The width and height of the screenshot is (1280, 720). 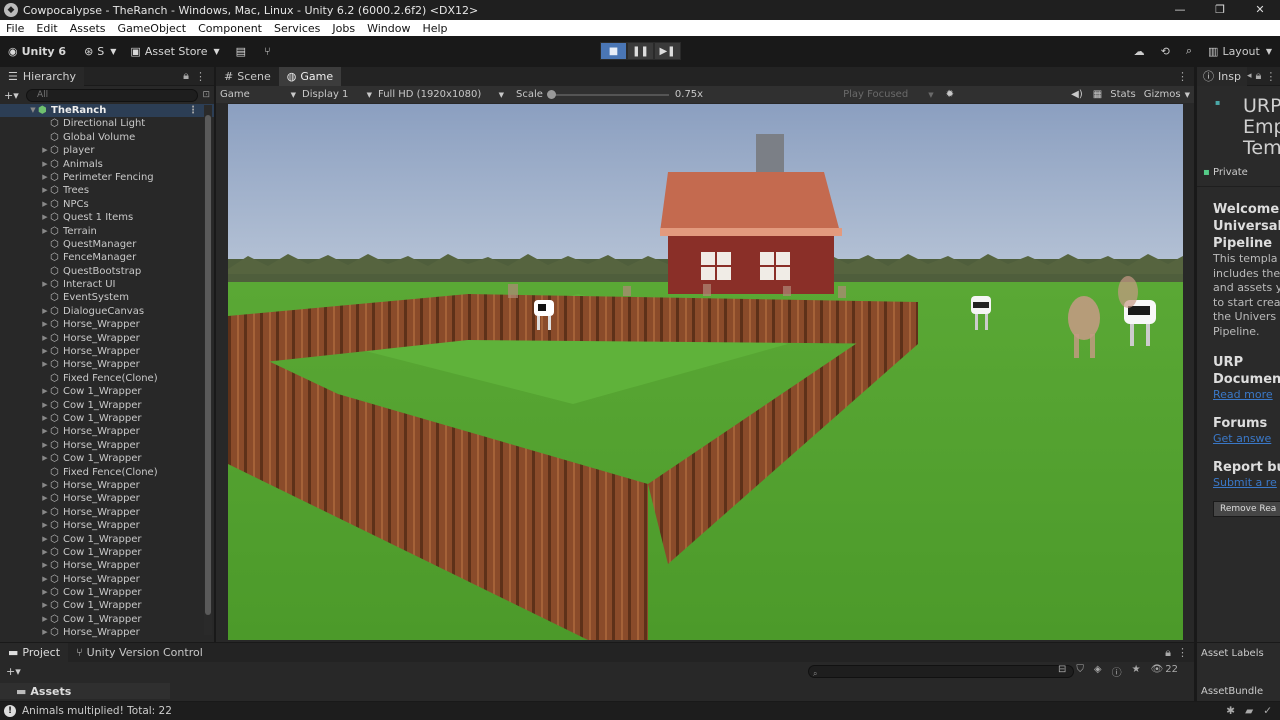 What do you see at coordinates (139, 652) in the screenshot?
I see `tab-version-control: ⑂ Unity Version Control` at bounding box center [139, 652].